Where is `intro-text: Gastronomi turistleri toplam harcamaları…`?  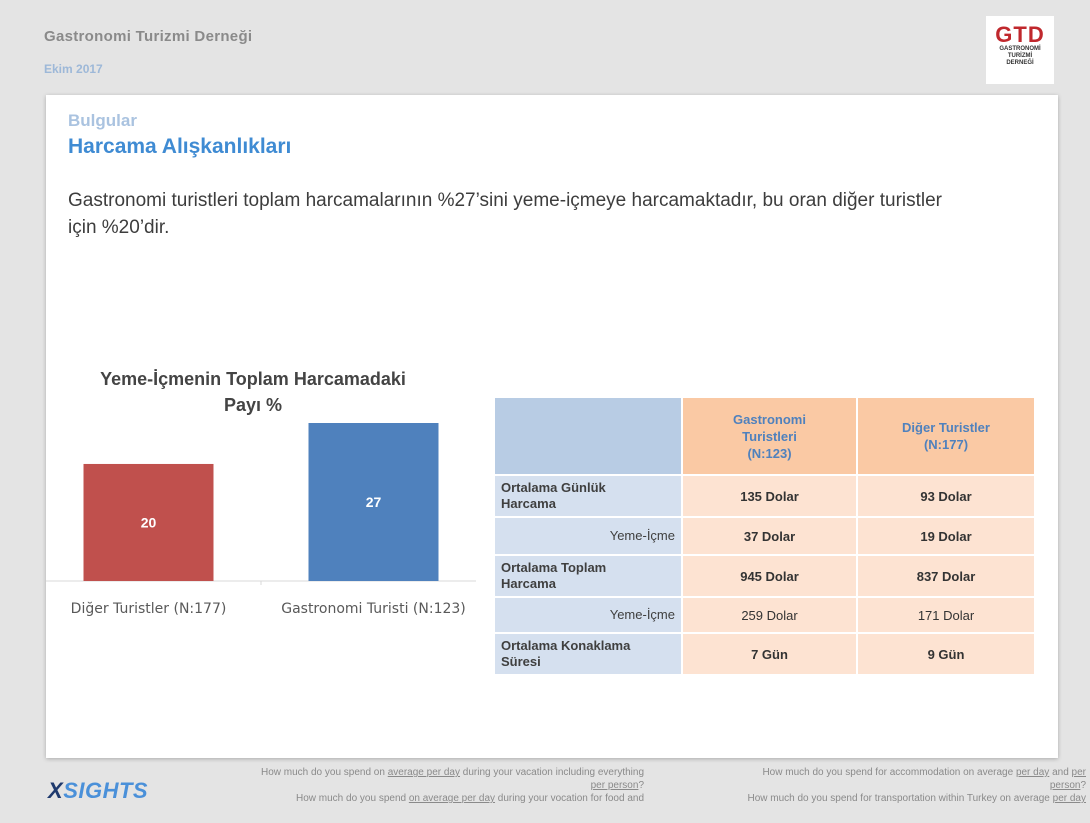 intro-text: Gastronomi turistleri toplam harcamaları… is located at coordinates (505, 214).